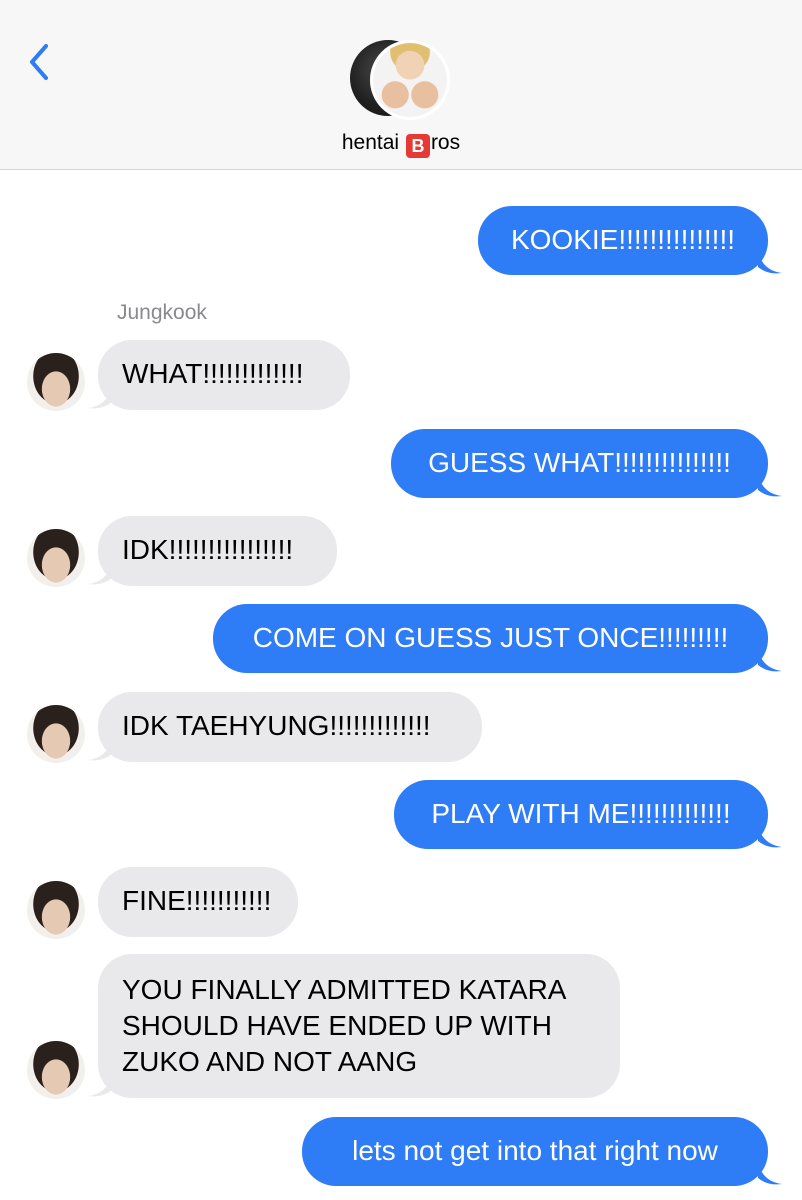 The width and height of the screenshot is (802, 1200). I want to click on message-bubble-outgoing: GUESS WHAT!!!!!!!!!!!!!!!, so click(579, 463).